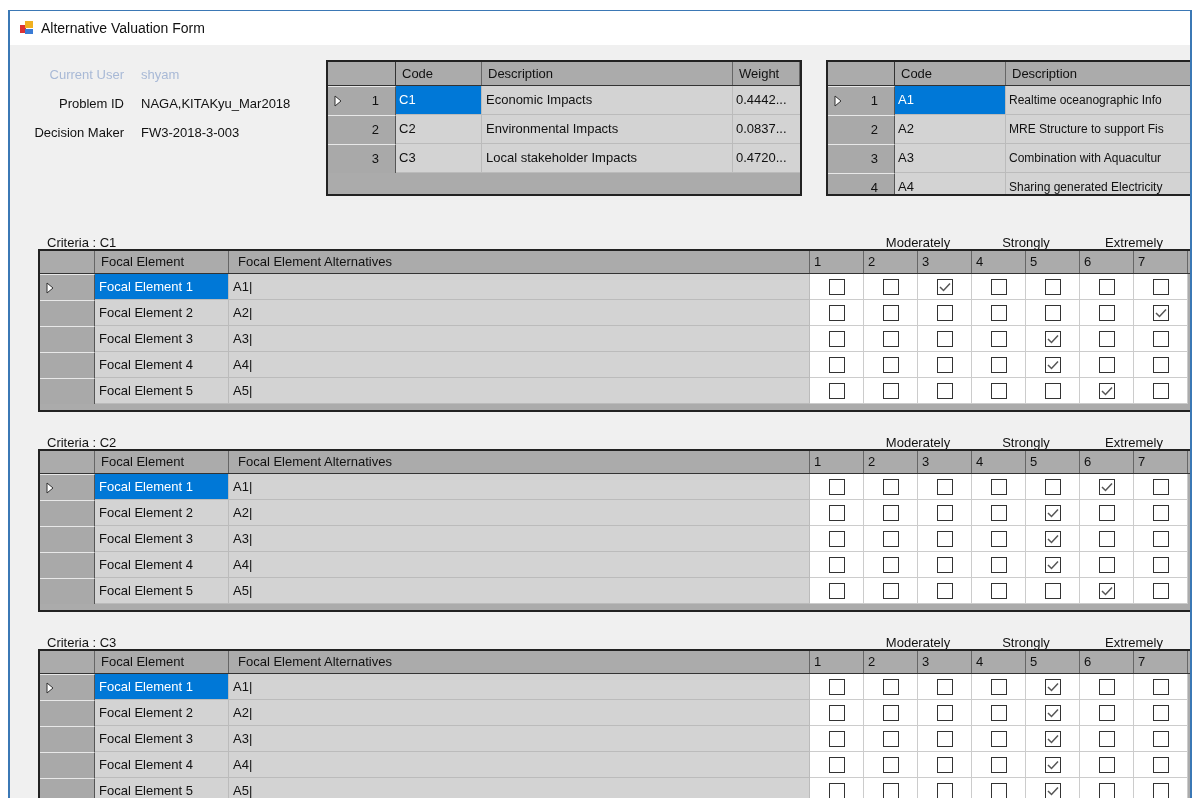  I want to click on table-cell: C3, so click(439, 158).